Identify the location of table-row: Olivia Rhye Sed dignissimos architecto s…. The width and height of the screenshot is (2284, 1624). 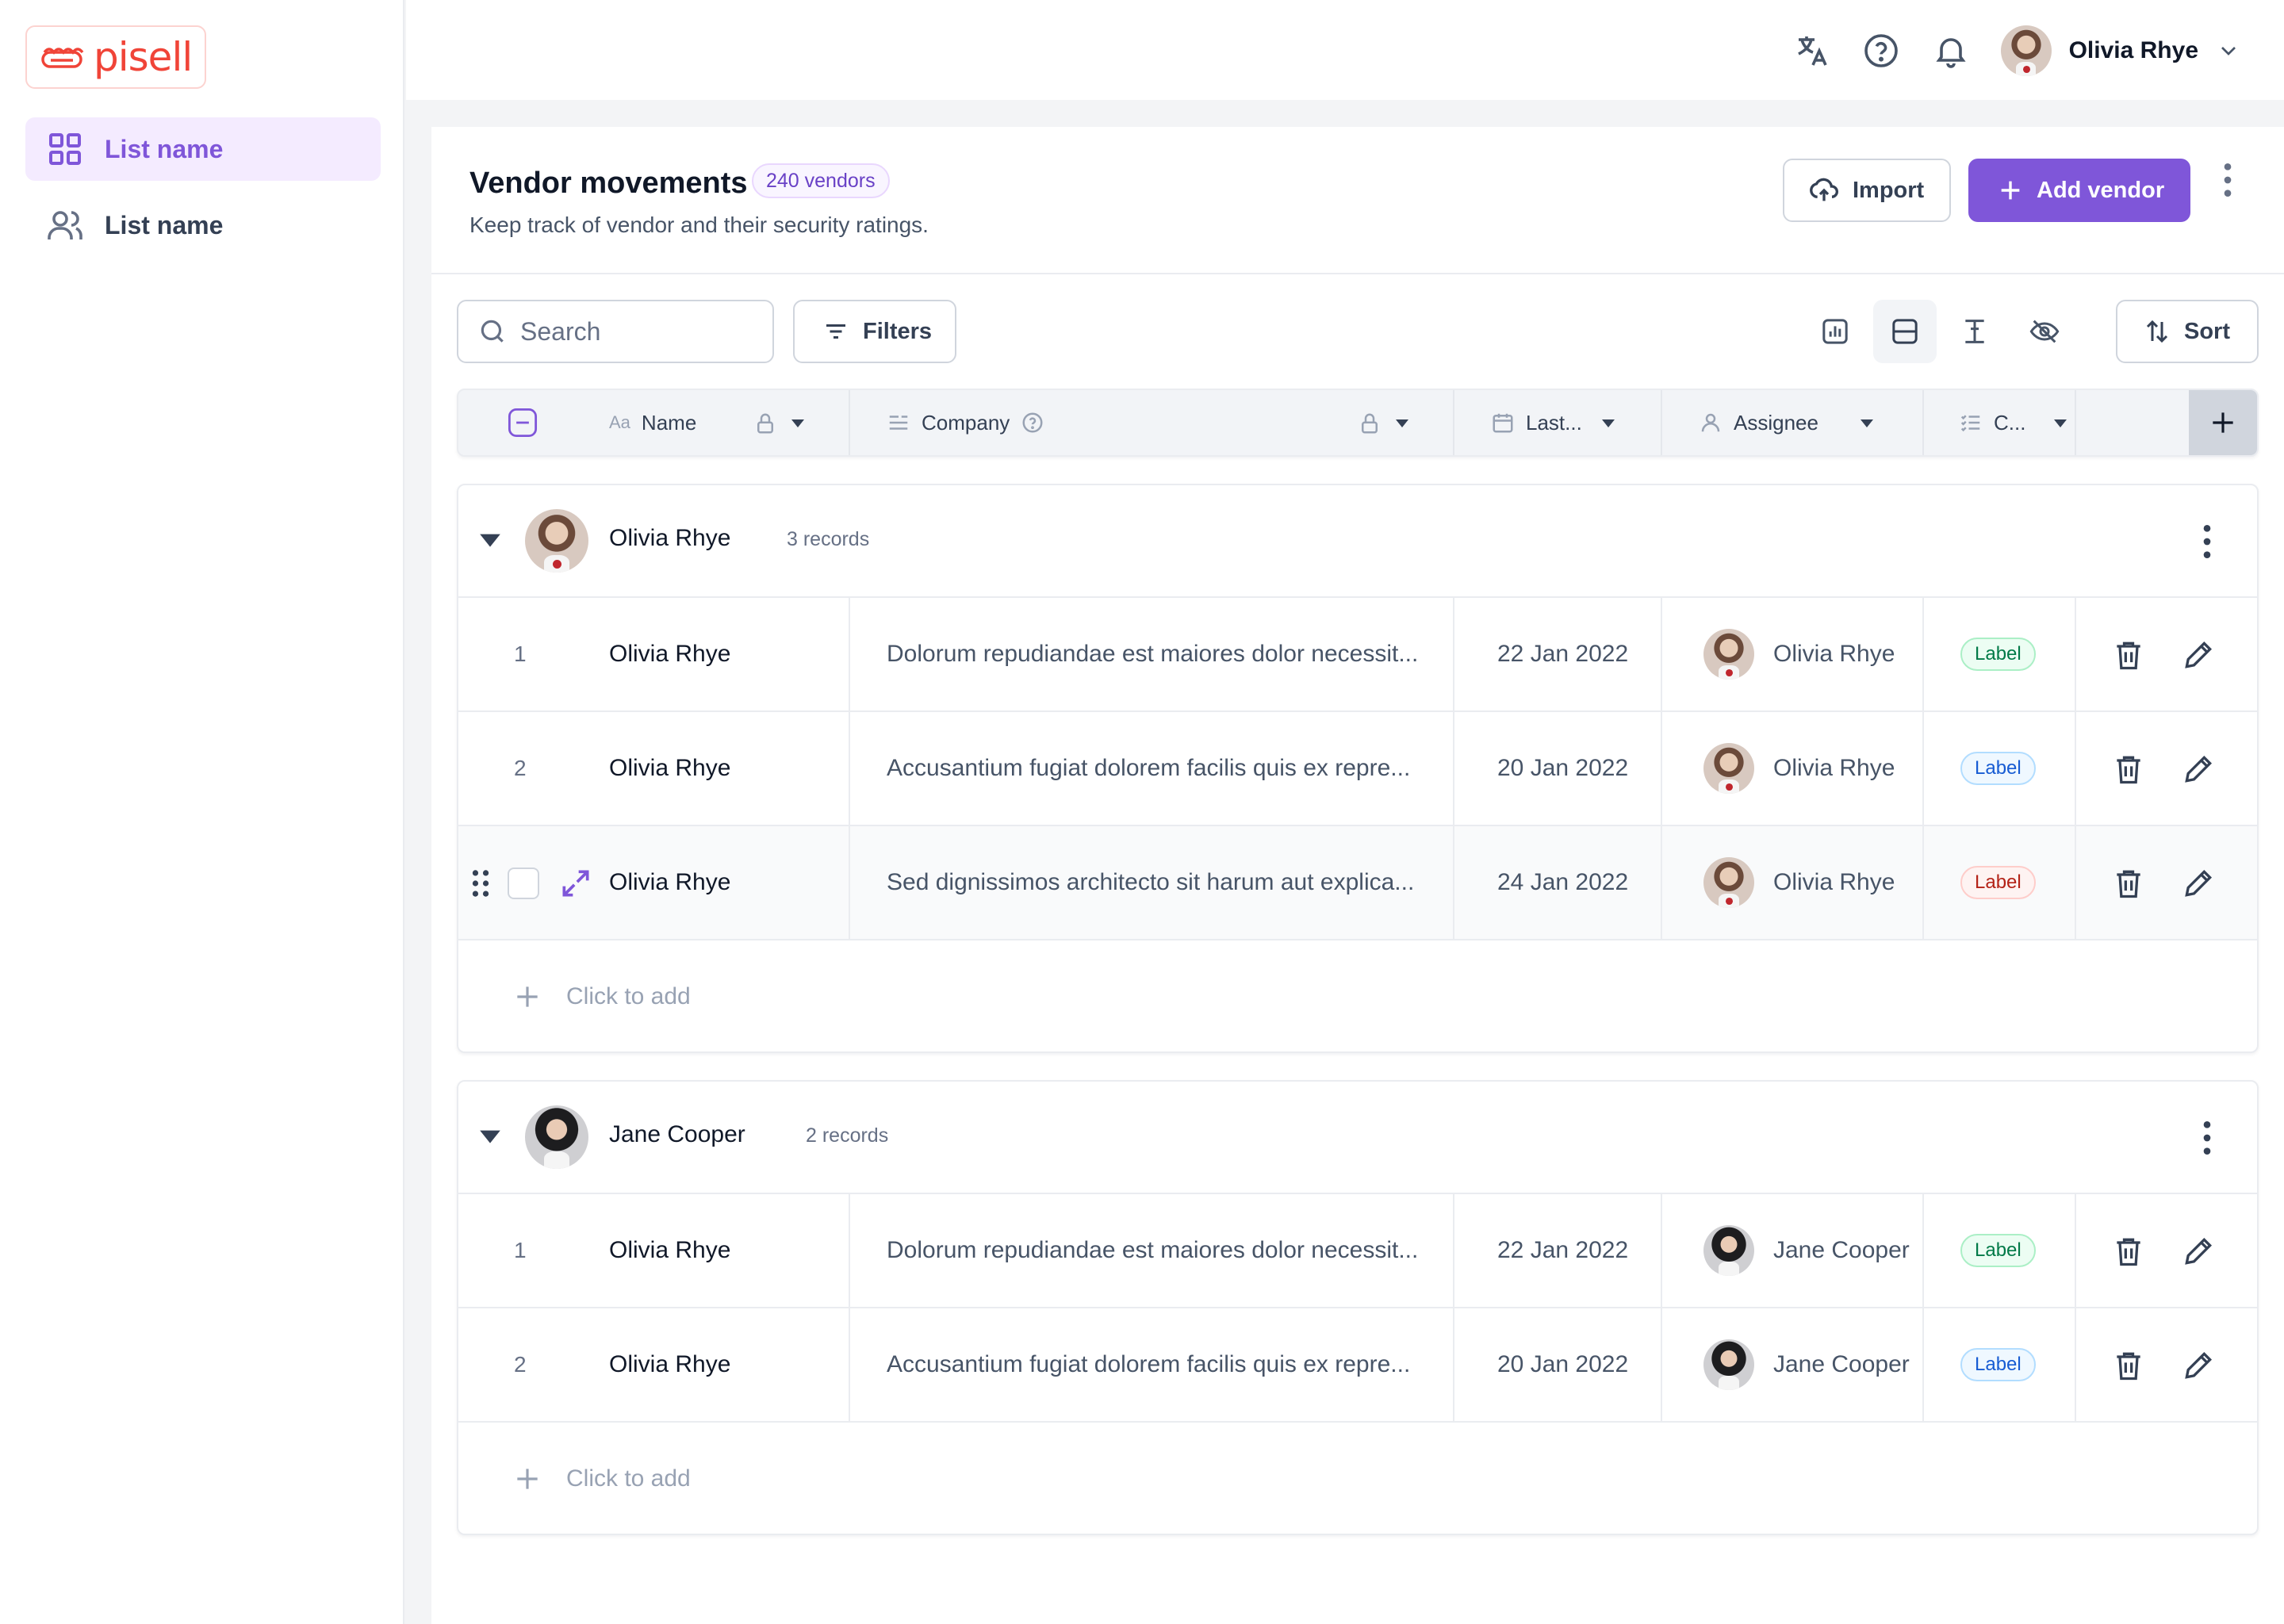
(1357, 883).